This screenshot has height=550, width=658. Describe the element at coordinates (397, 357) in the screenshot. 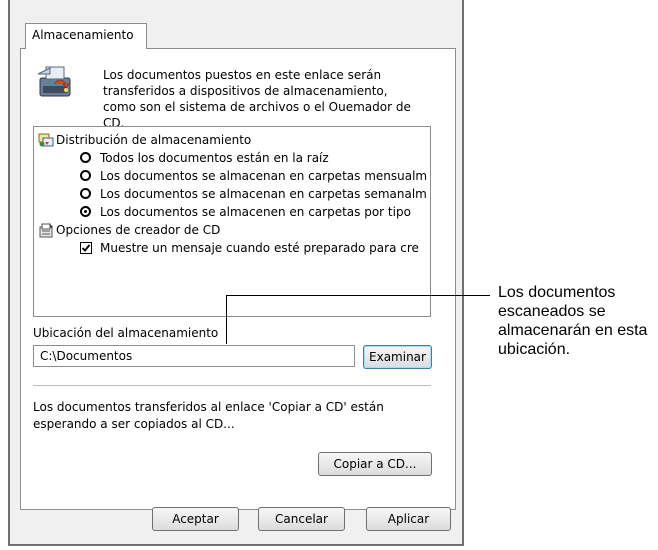

I see `browse-button: Examinar` at that location.